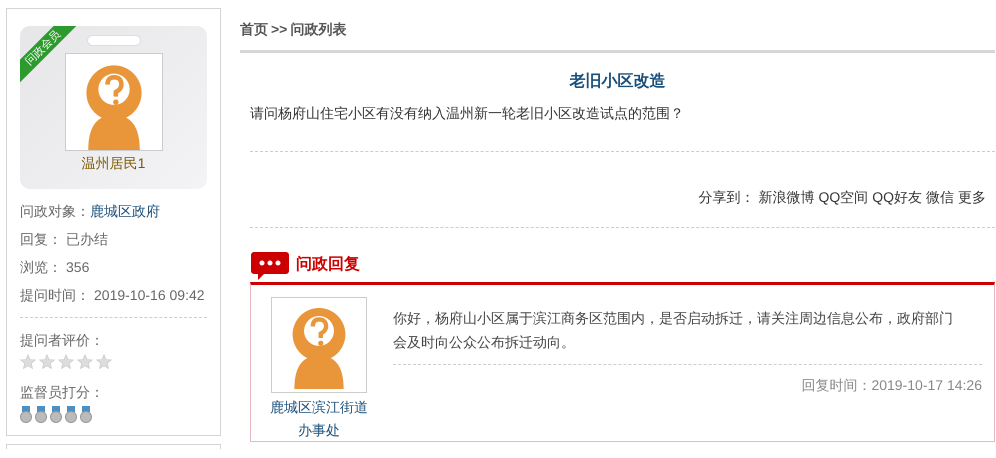  I want to click on section-title: 问政回复, so click(328, 264).